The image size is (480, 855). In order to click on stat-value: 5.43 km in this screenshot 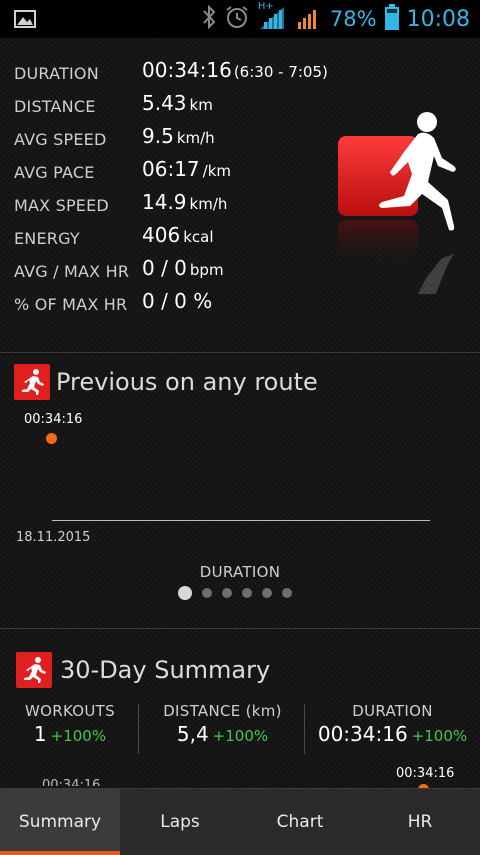, I will do `click(177, 103)`.